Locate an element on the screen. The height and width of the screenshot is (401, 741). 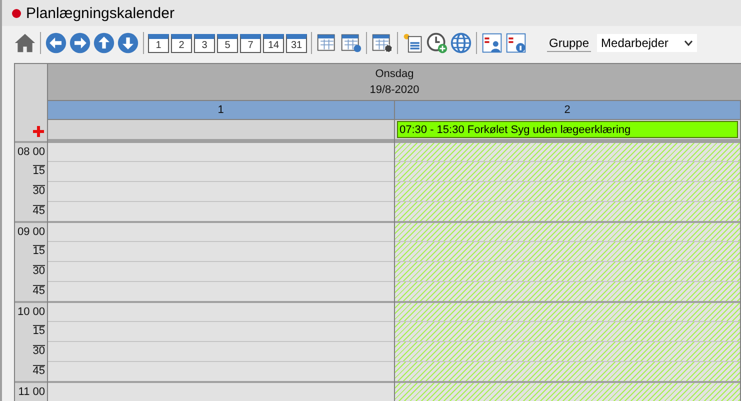
time-label: 10 00 is located at coordinates (31, 312).